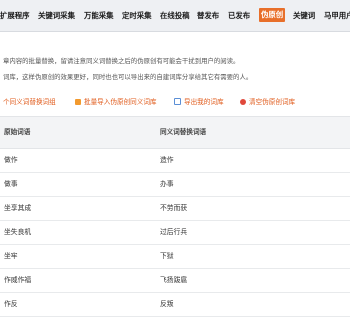 This screenshot has height=317, width=350. I want to click on nav-item: 扩展程序, so click(15, 15).